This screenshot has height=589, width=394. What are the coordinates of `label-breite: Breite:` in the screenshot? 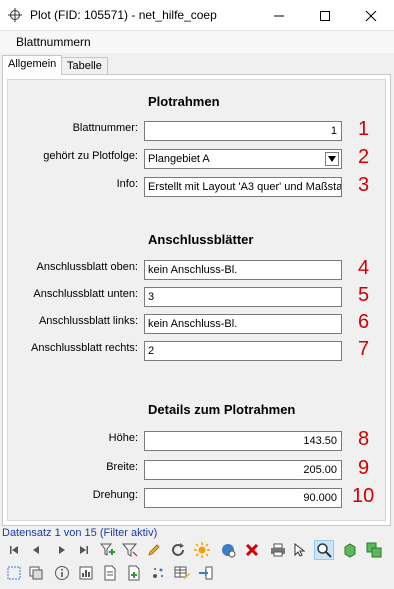 It's located at (122, 467).